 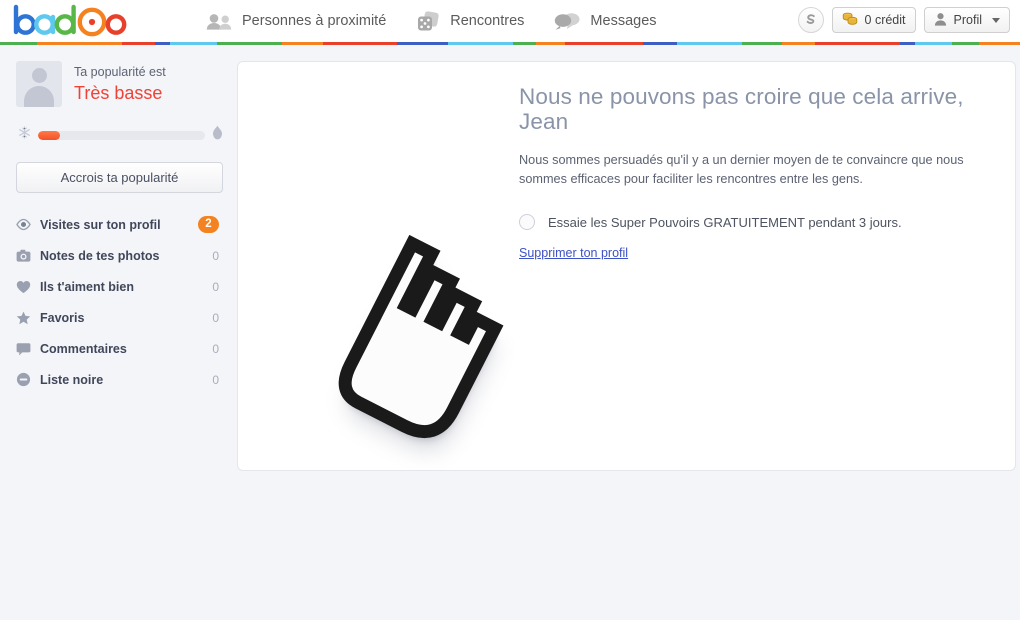 I want to click on eye-icon, so click(x=23, y=224).